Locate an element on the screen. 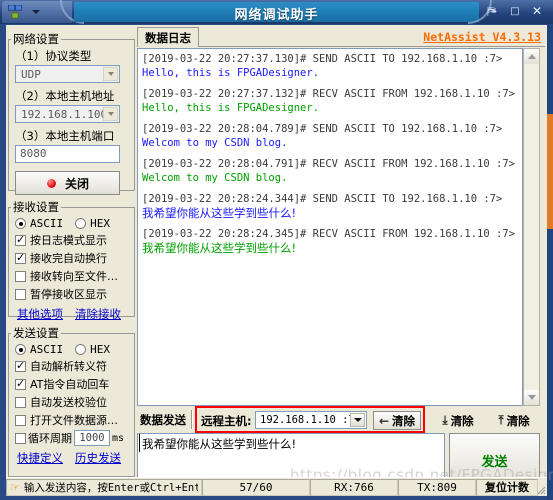 This screenshot has width=553, height=500. receive-links-row: 其他选项 清除接收 is located at coordinates (75, 314).